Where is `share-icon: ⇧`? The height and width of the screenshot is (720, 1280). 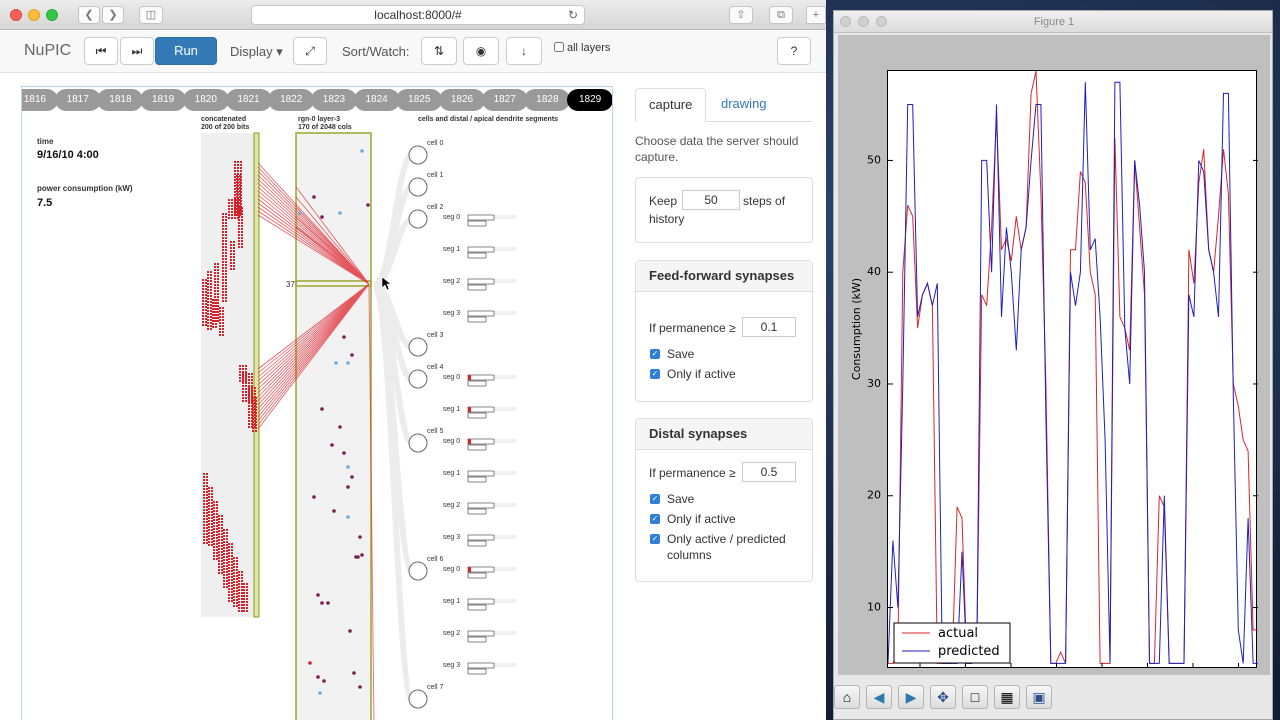
share-icon: ⇧ is located at coordinates (741, 15).